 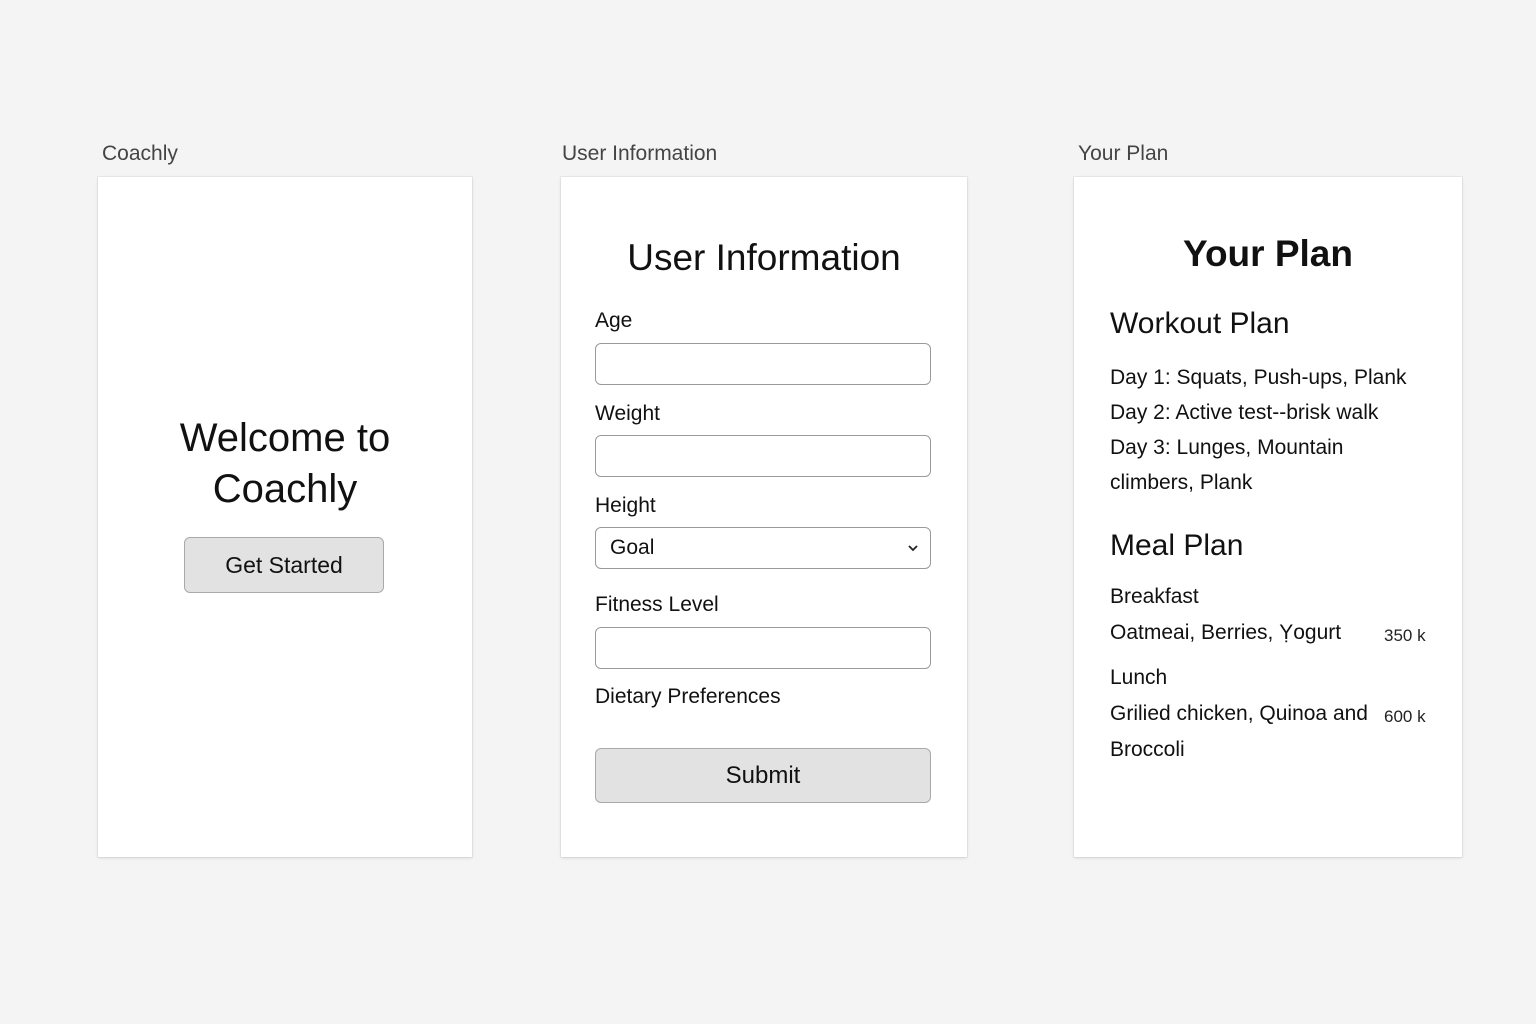 I want to click on dietary-preferences-label: Dietary Preferences, so click(x=688, y=696).